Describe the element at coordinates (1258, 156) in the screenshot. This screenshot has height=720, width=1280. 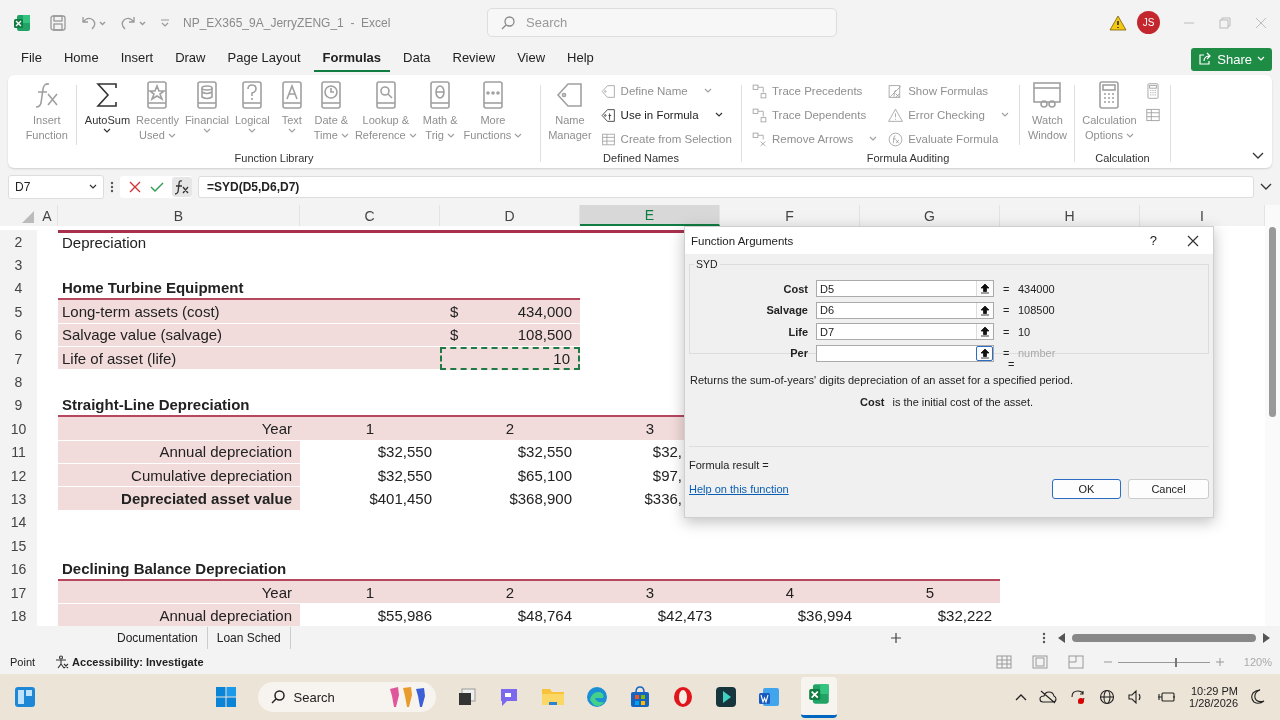
I see `chevron-icon` at that location.